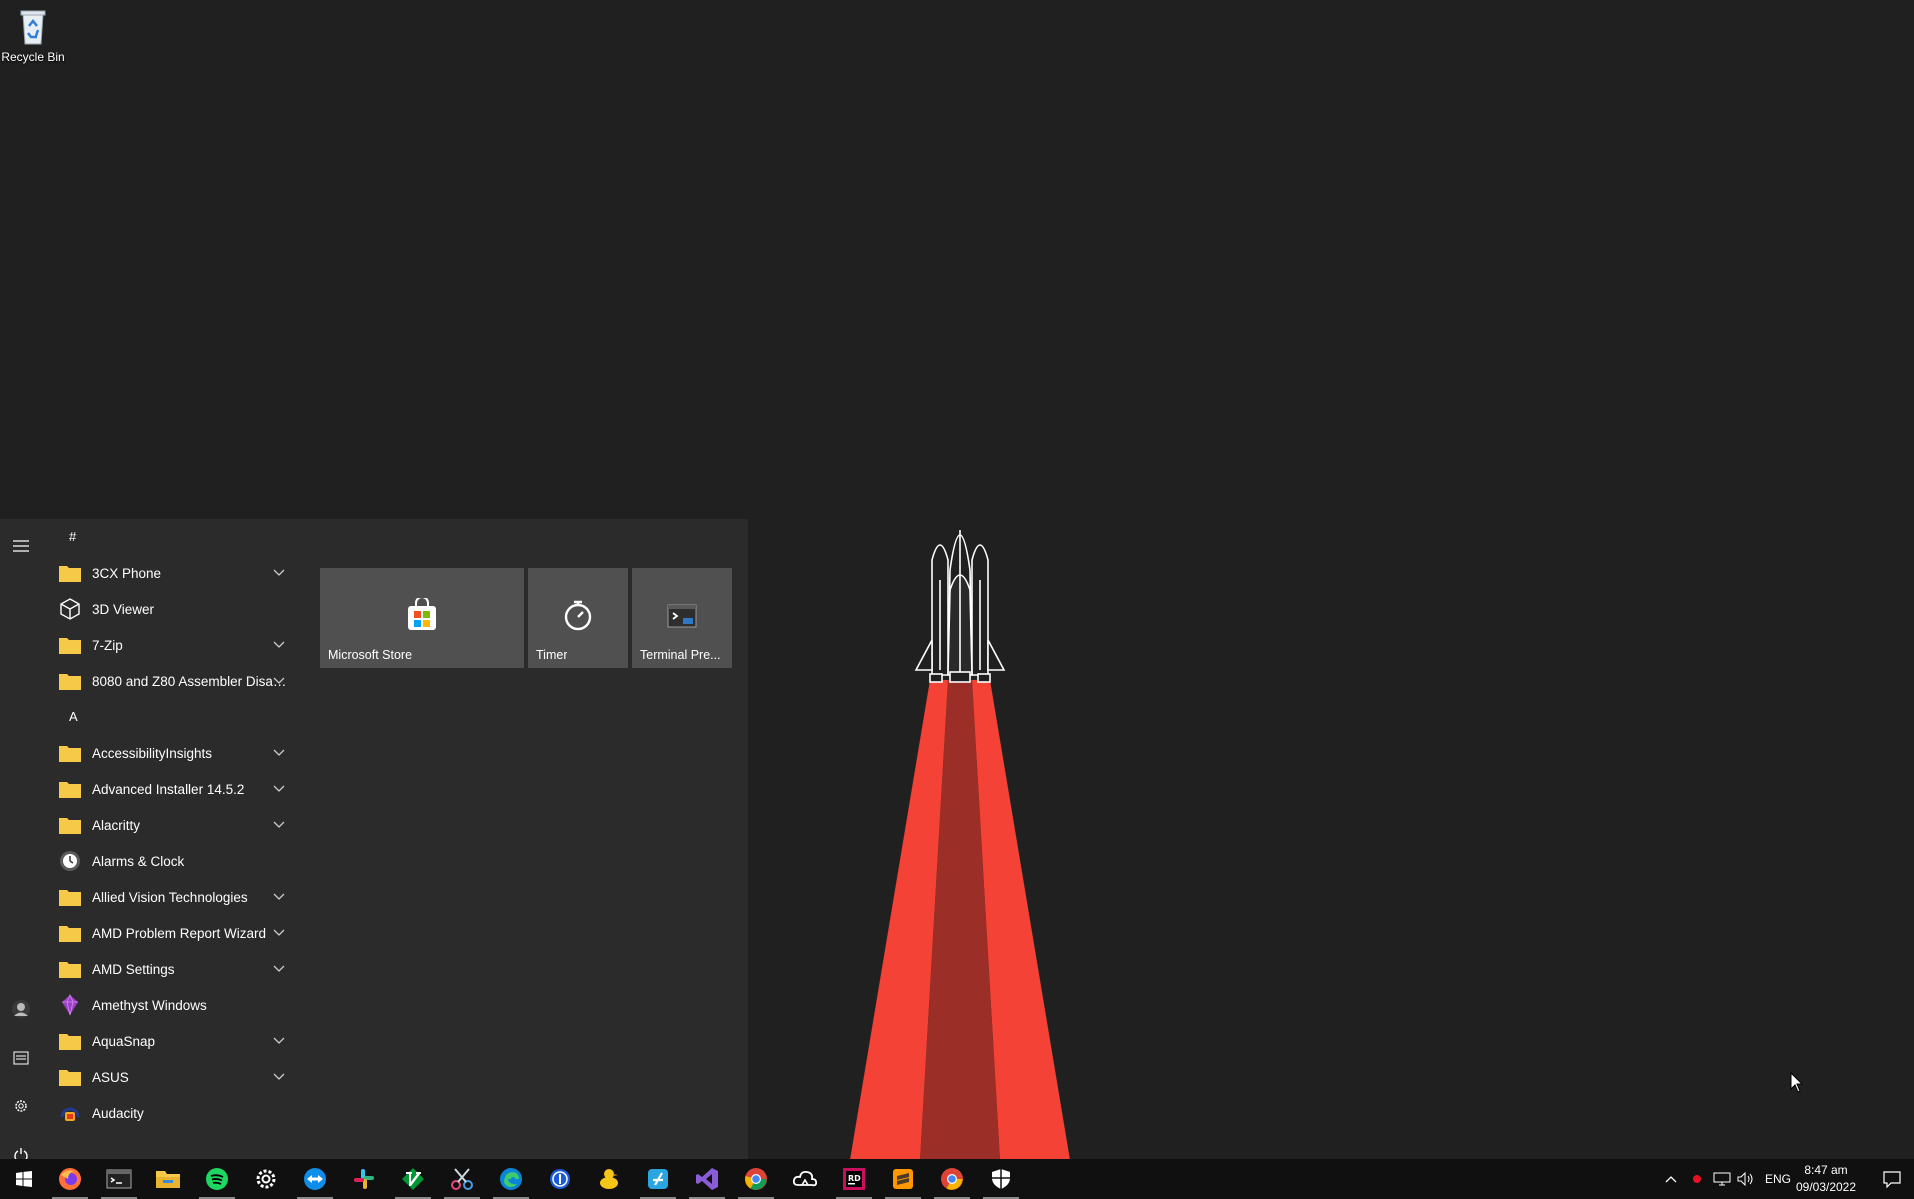 The height and width of the screenshot is (1199, 1914). I want to click on taskbar-teamviewer, so click(315, 1179).